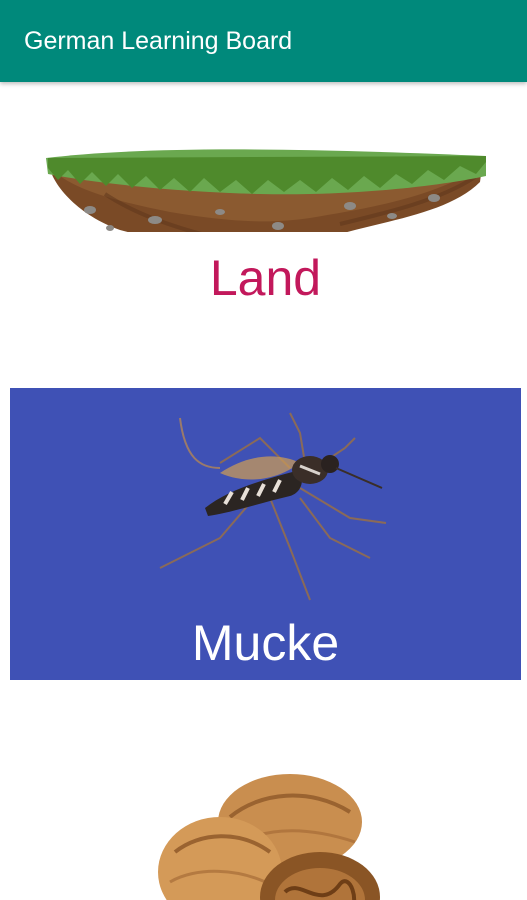  I want to click on word-label-land: Land, so click(265, 278).